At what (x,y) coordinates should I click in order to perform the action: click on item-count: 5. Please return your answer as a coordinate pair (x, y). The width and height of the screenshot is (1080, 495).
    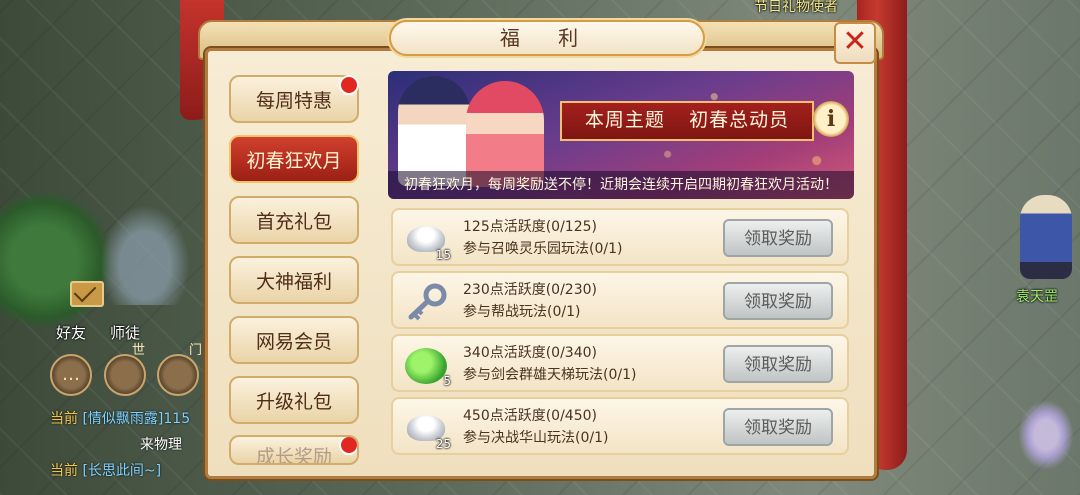
    Looking at the image, I should click on (447, 381).